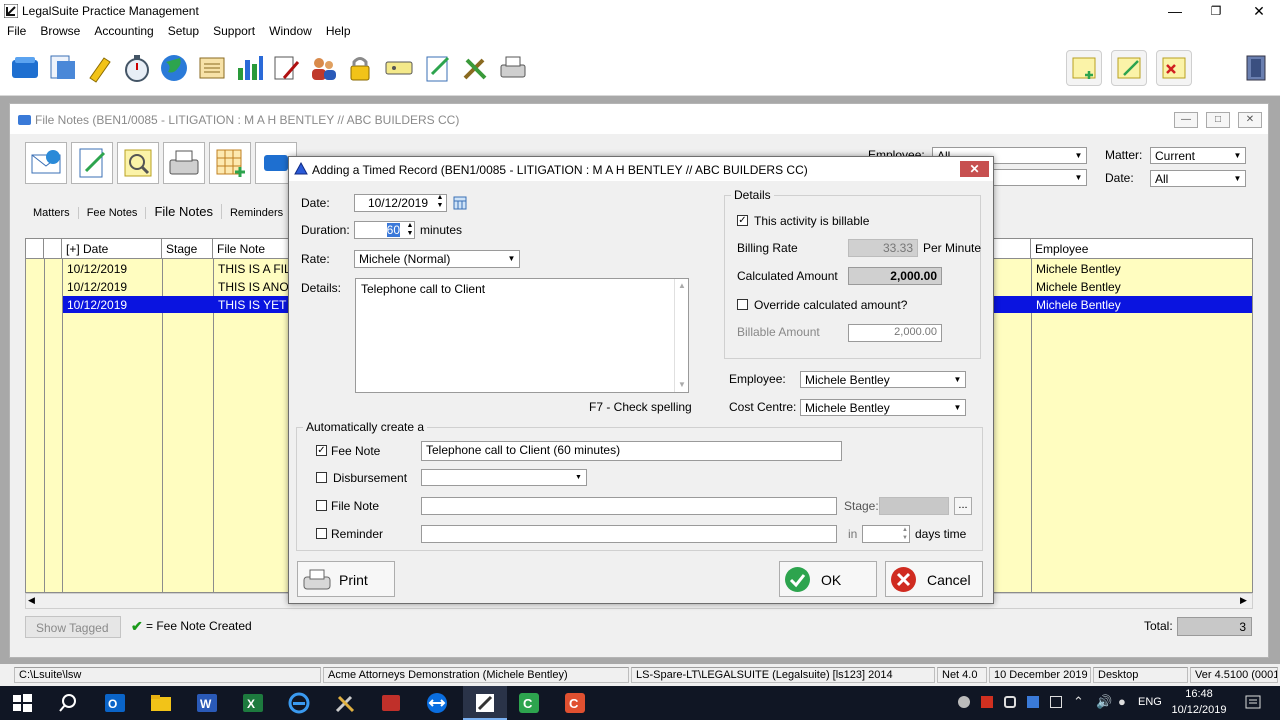 This screenshot has width=1280, height=720. I want to click on lock-icon, so click(360, 68).